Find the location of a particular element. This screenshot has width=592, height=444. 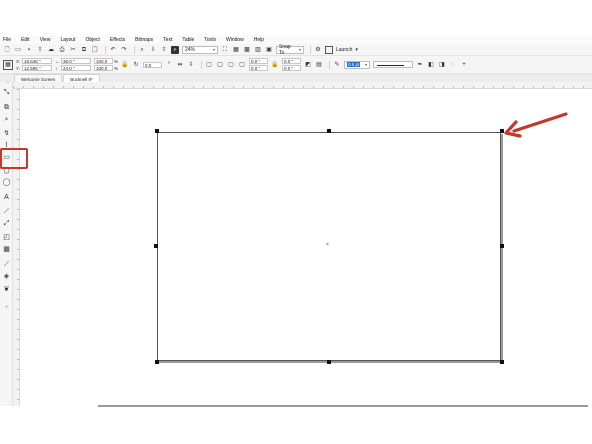

scale-width-input: 100.0 is located at coordinates (103, 61).